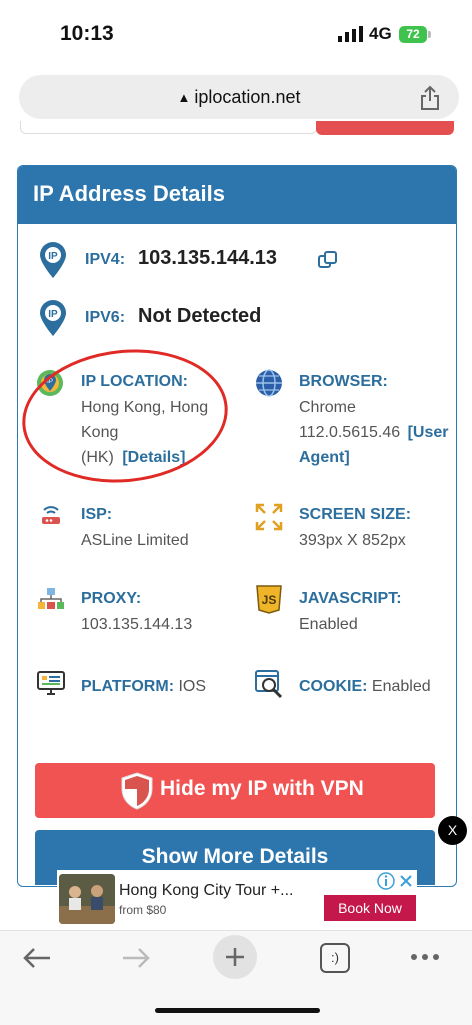  I want to click on screen-size-value: 393px X 852px, so click(352, 540).